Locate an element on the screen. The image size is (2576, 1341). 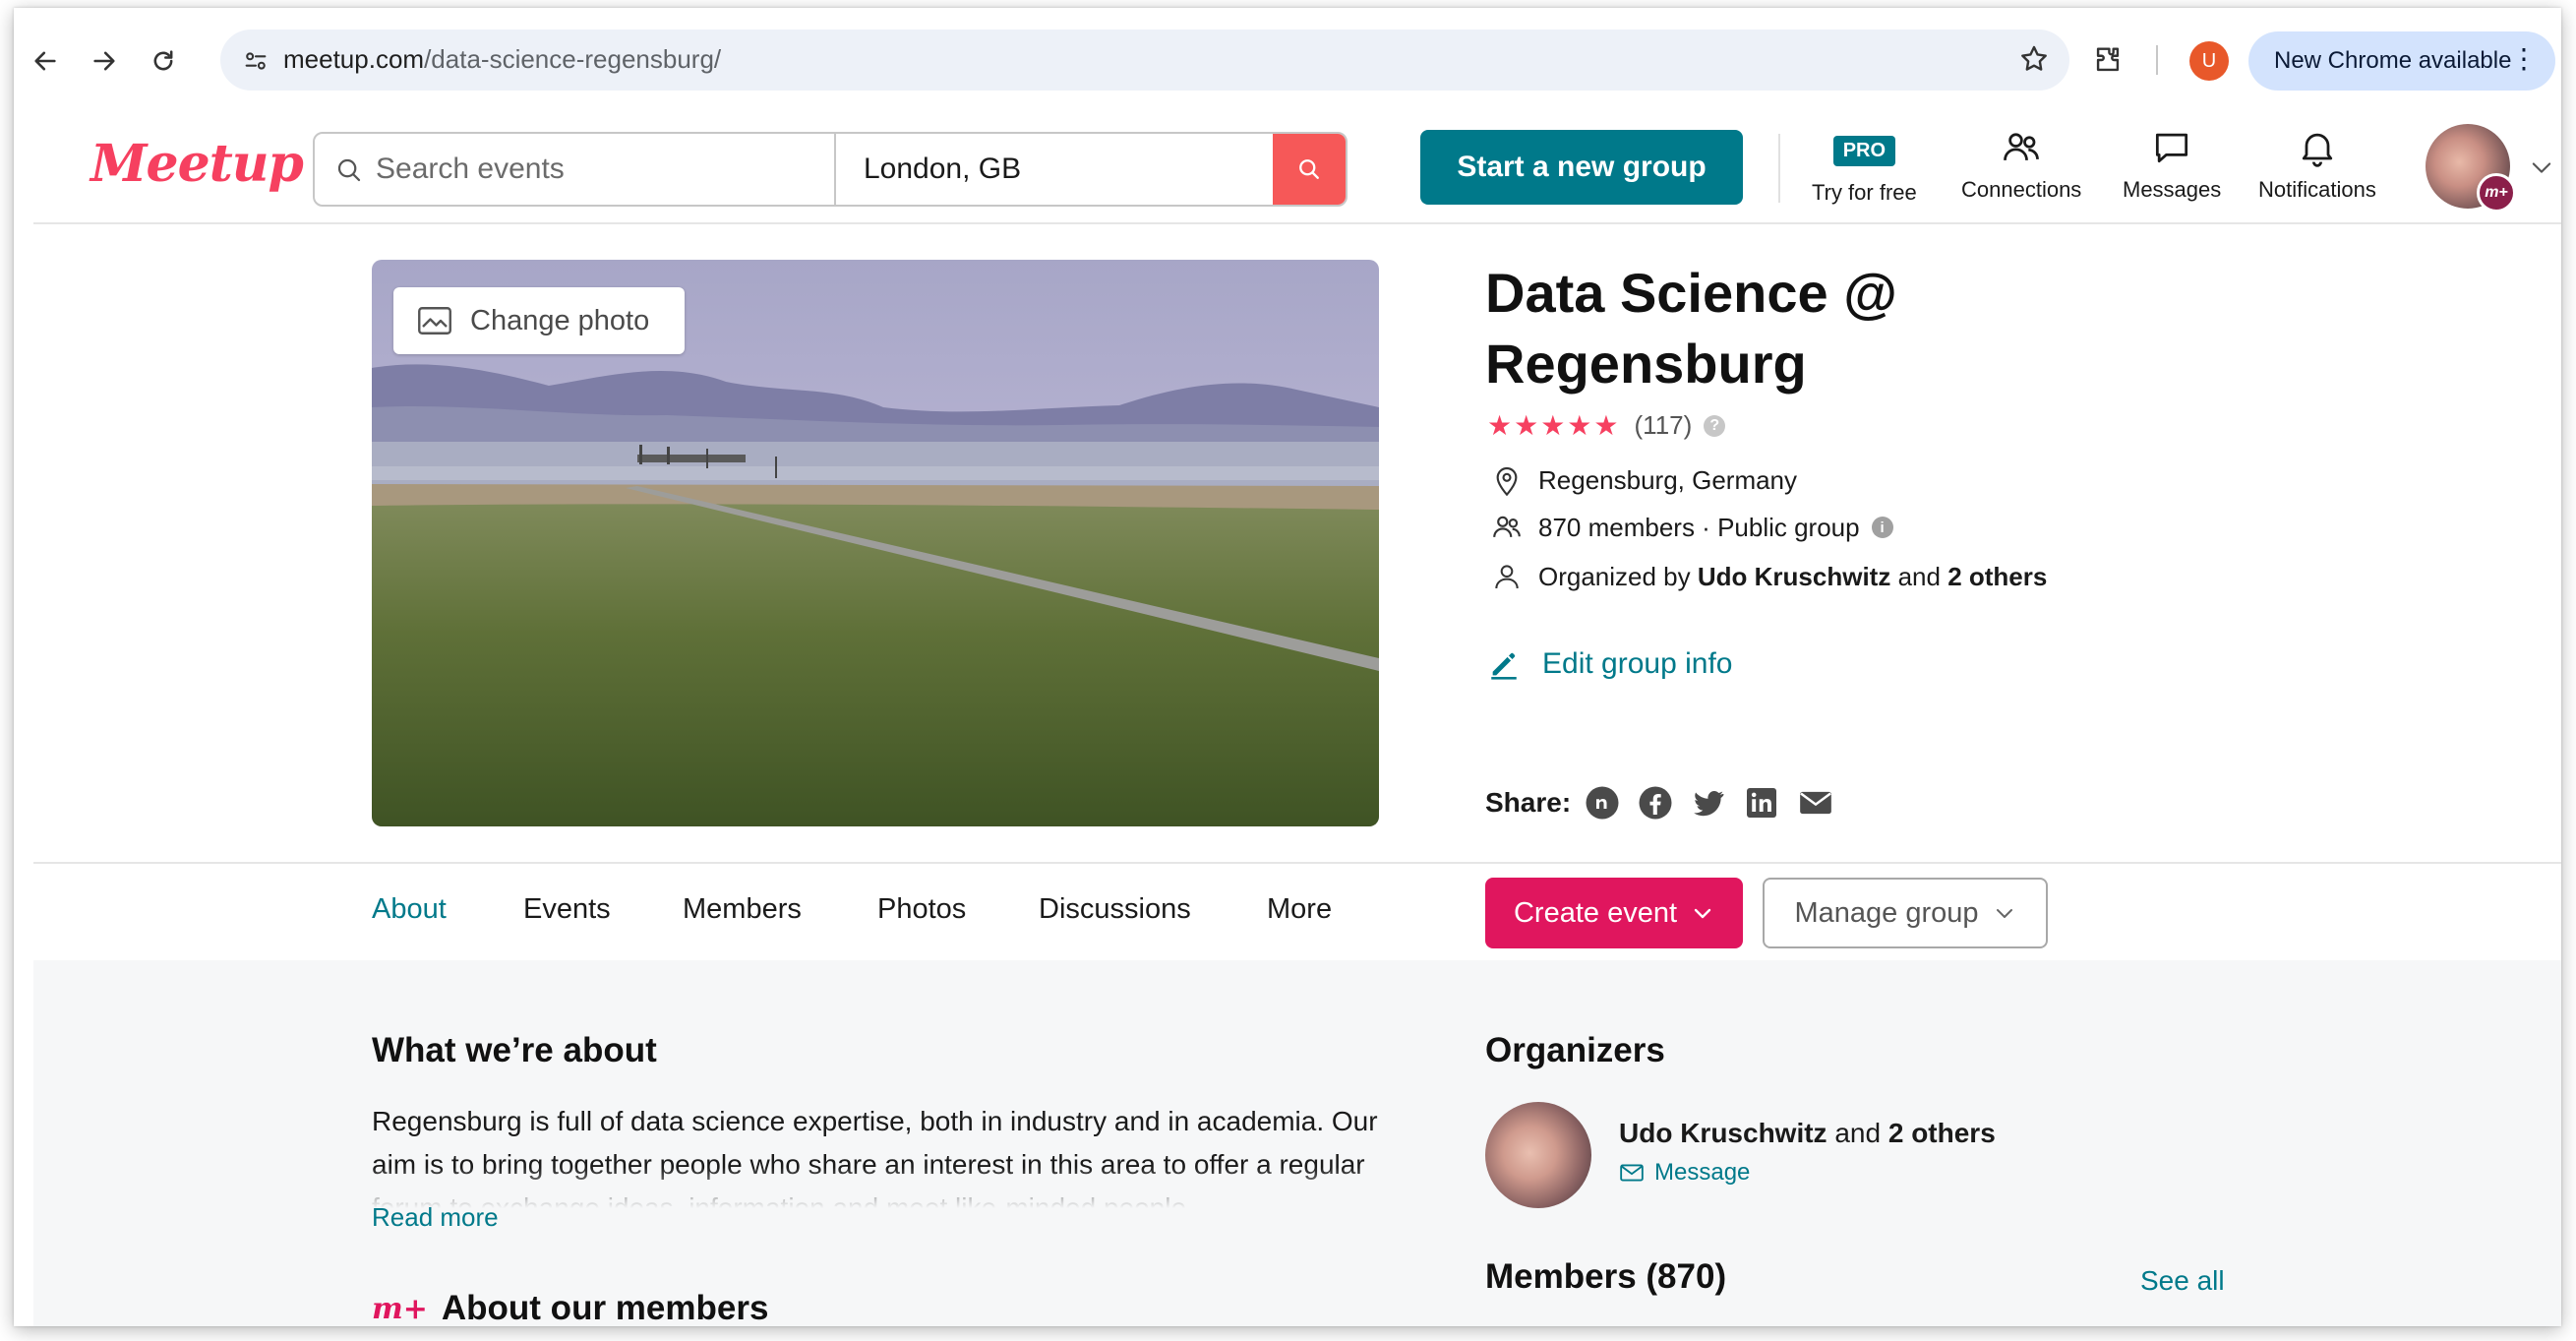
group-location-row: Regensburg, Germany is located at coordinates (1642, 480).